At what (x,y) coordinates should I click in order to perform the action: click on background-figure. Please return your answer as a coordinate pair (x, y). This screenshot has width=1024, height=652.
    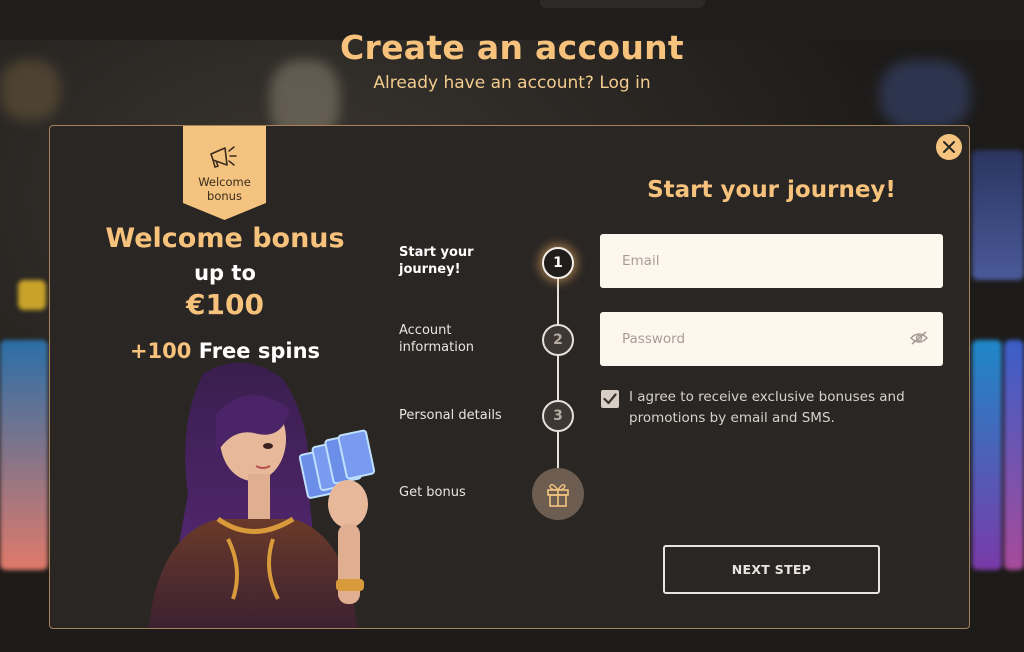
    Looking at the image, I should click on (925, 95).